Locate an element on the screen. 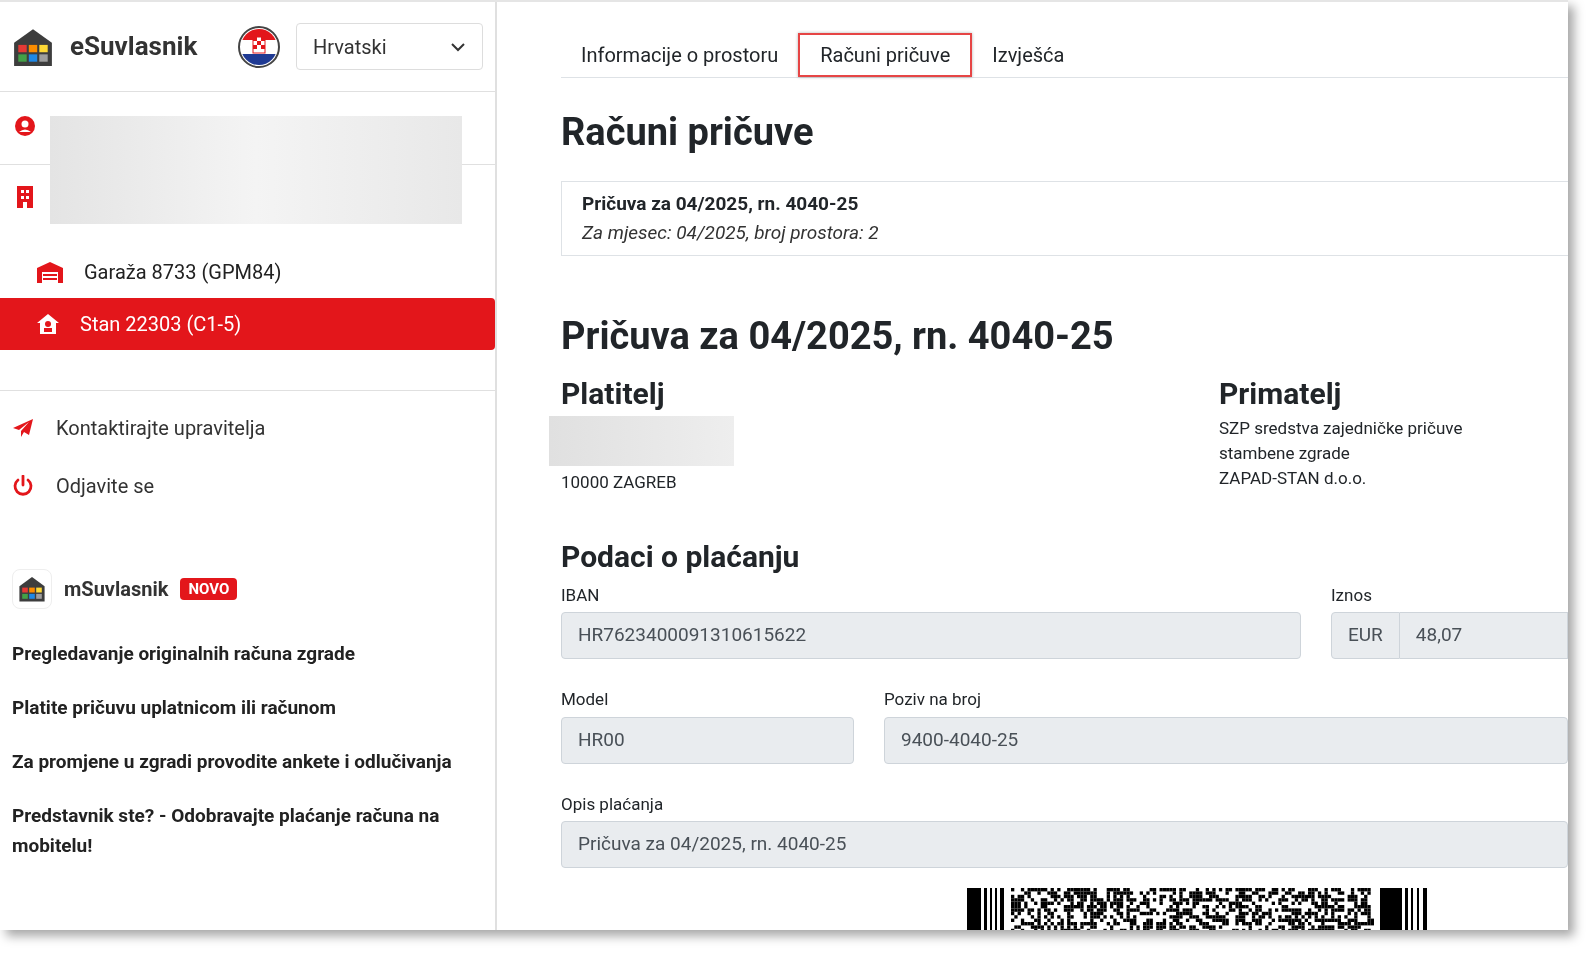 The height and width of the screenshot is (966, 1596). payee-line: stambene zgrade is located at coordinates (1285, 453).